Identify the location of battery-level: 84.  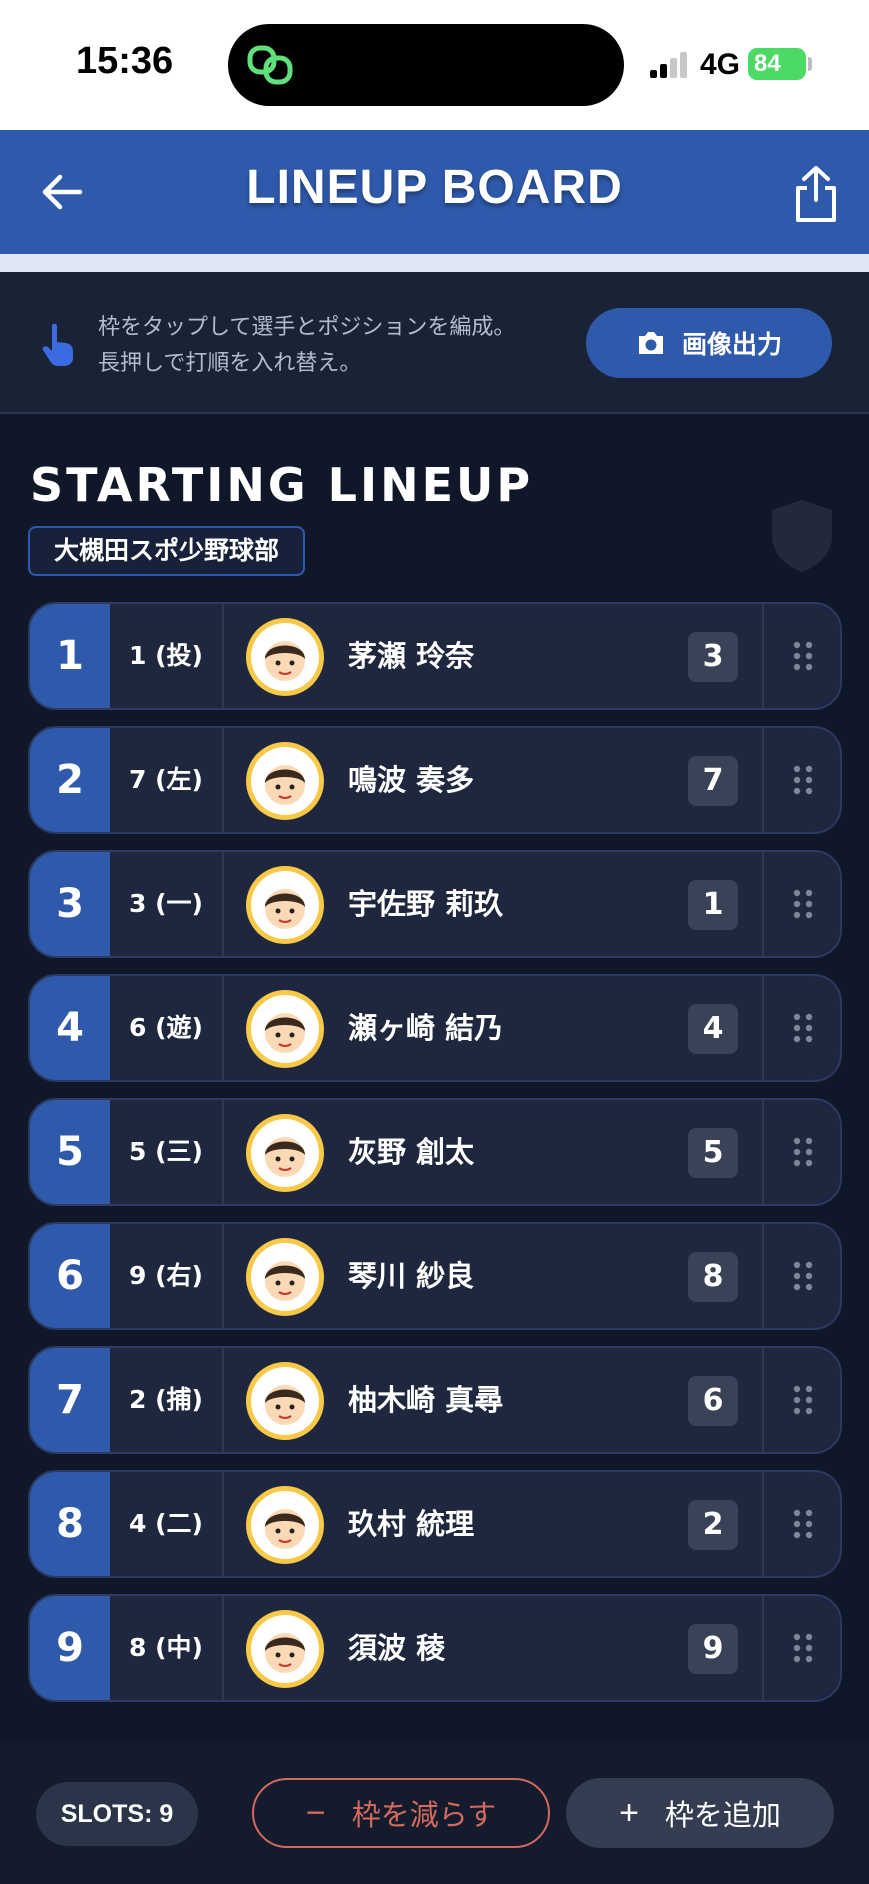
(767, 63).